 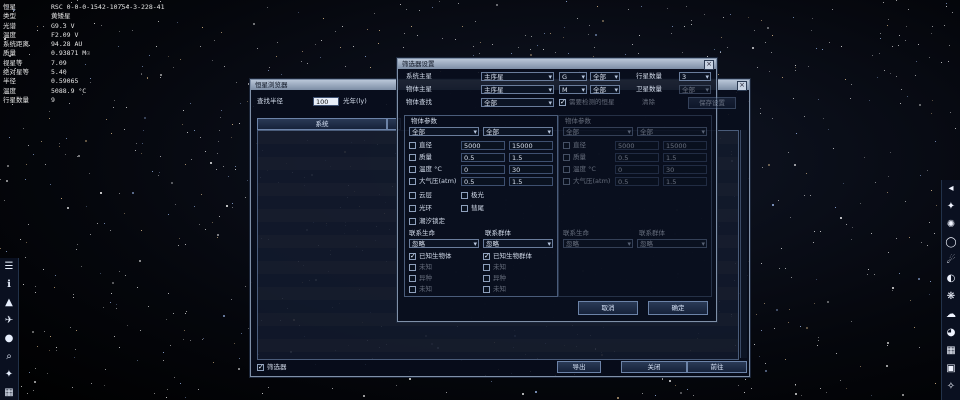 What do you see at coordinates (637, 169) in the screenshot?
I see `temp2-min-input: 0` at bounding box center [637, 169].